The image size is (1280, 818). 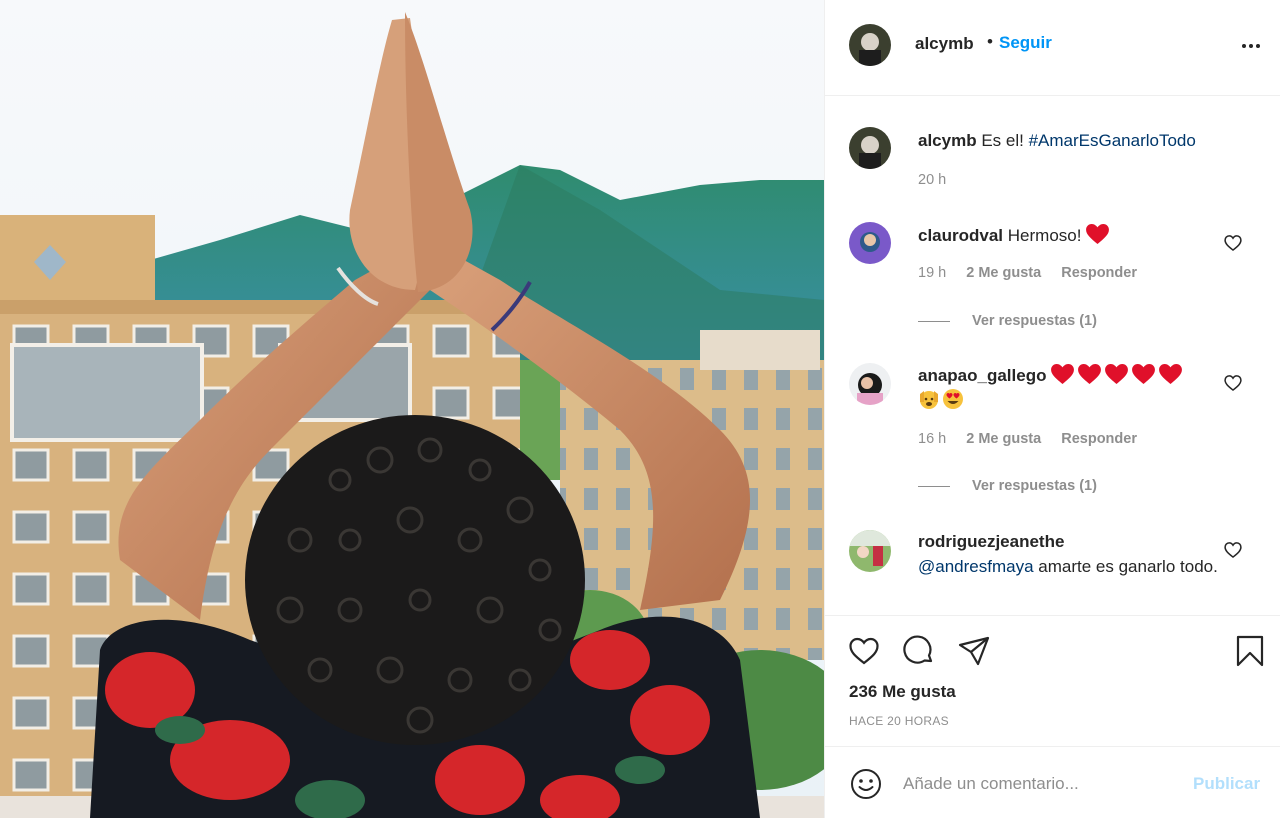 What do you see at coordinates (1226, 784) in the screenshot?
I see `publish-button: Publicar` at bounding box center [1226, 784].